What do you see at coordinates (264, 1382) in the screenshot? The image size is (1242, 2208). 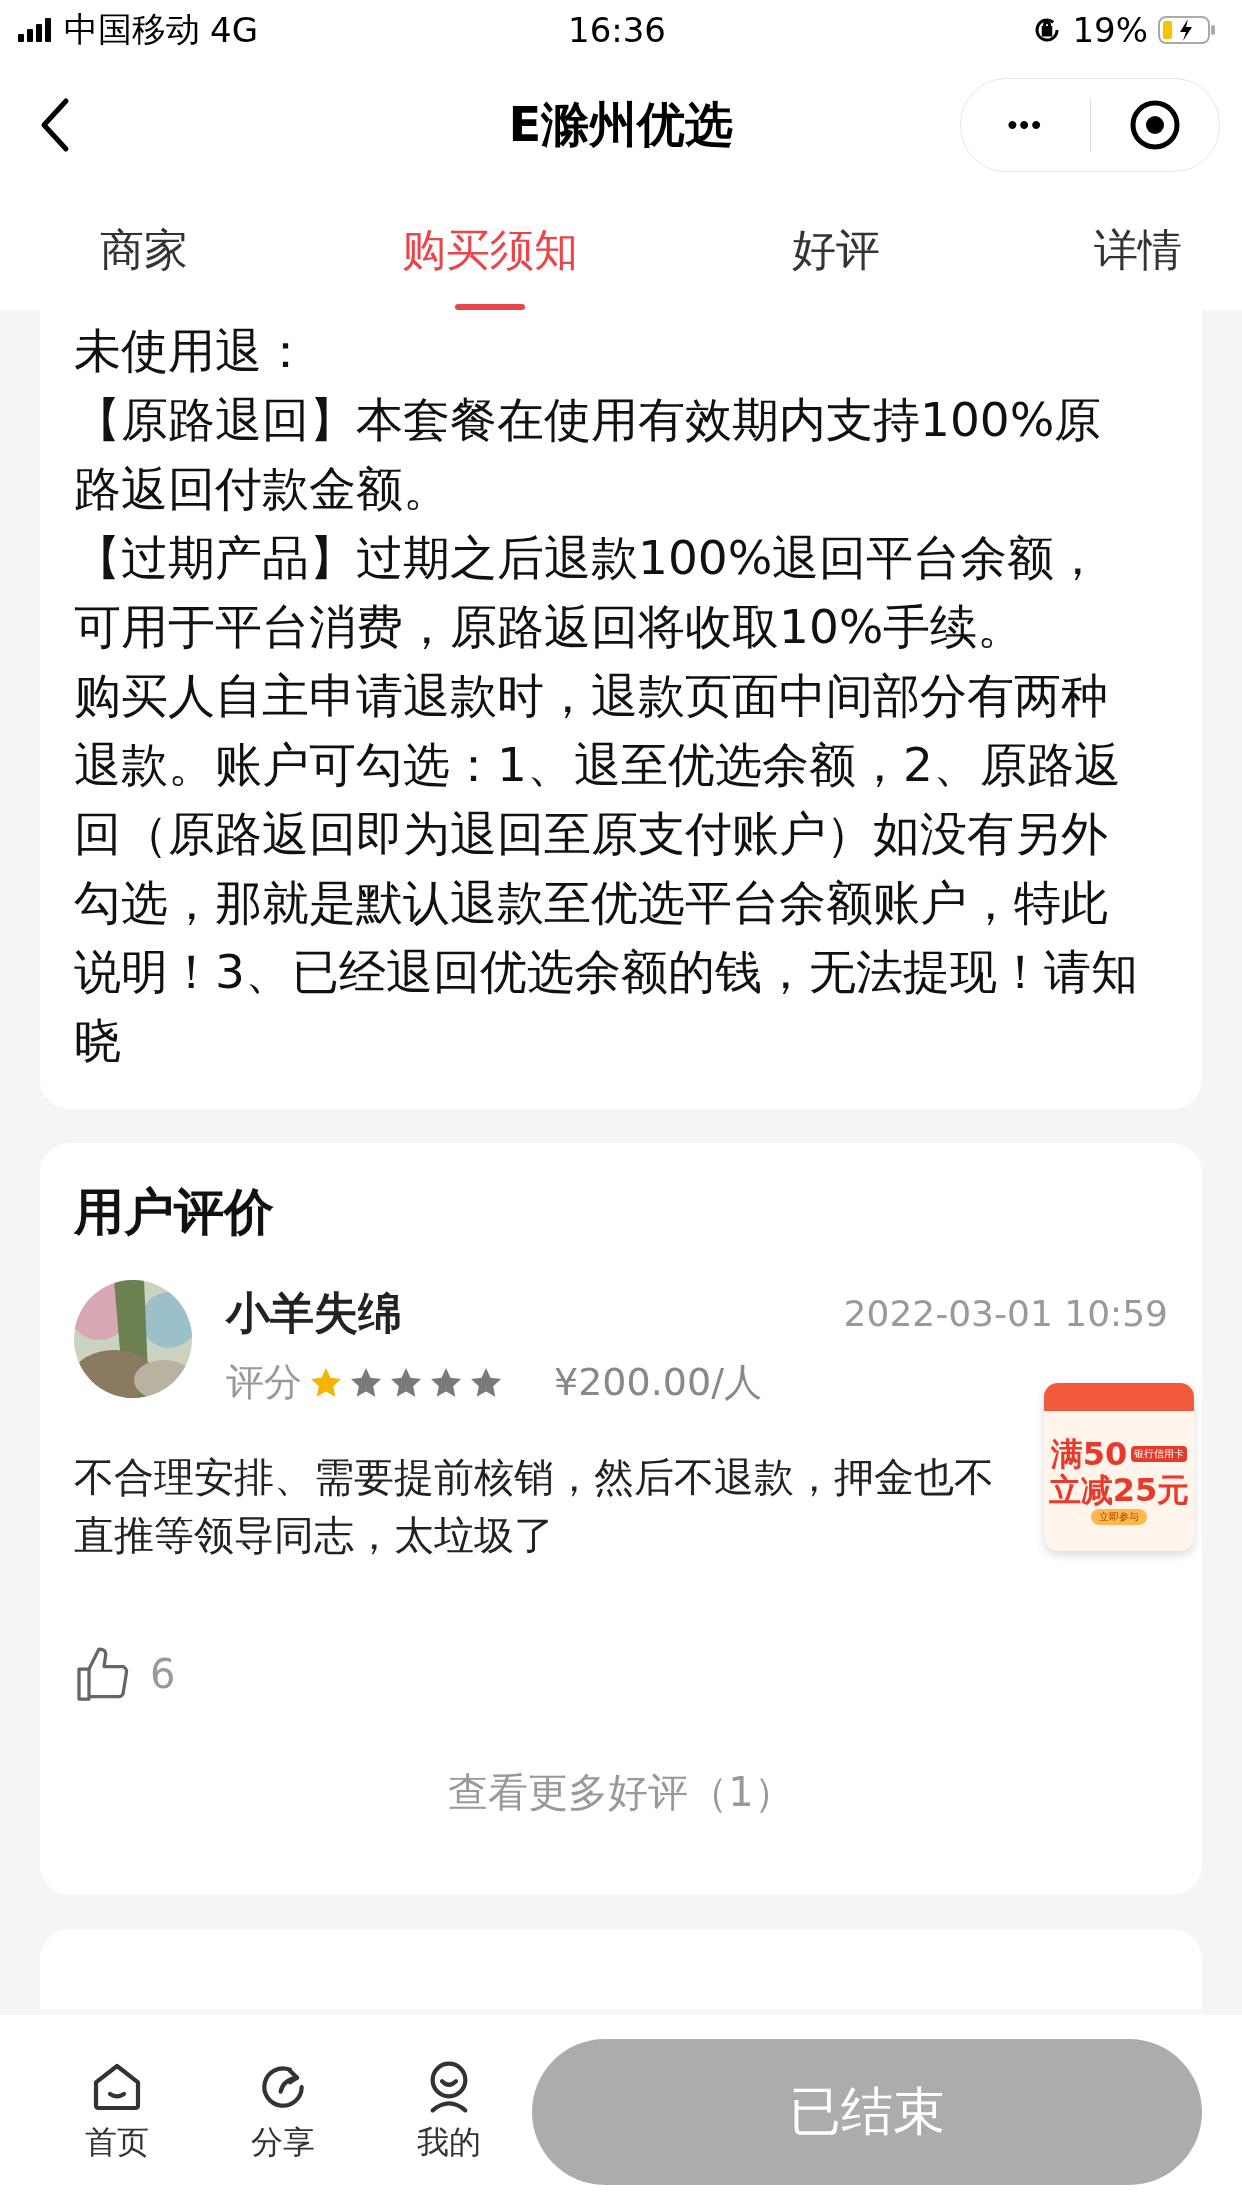 I see `rating-label: 评分` at bounding box center [264, 1382].